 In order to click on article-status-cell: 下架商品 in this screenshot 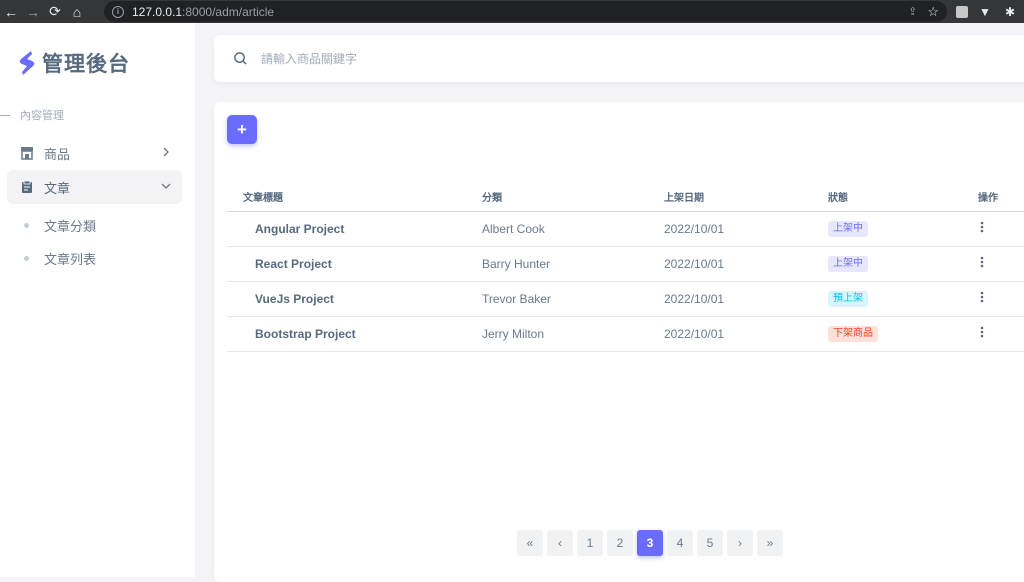, I will do `click(903, 334)`.